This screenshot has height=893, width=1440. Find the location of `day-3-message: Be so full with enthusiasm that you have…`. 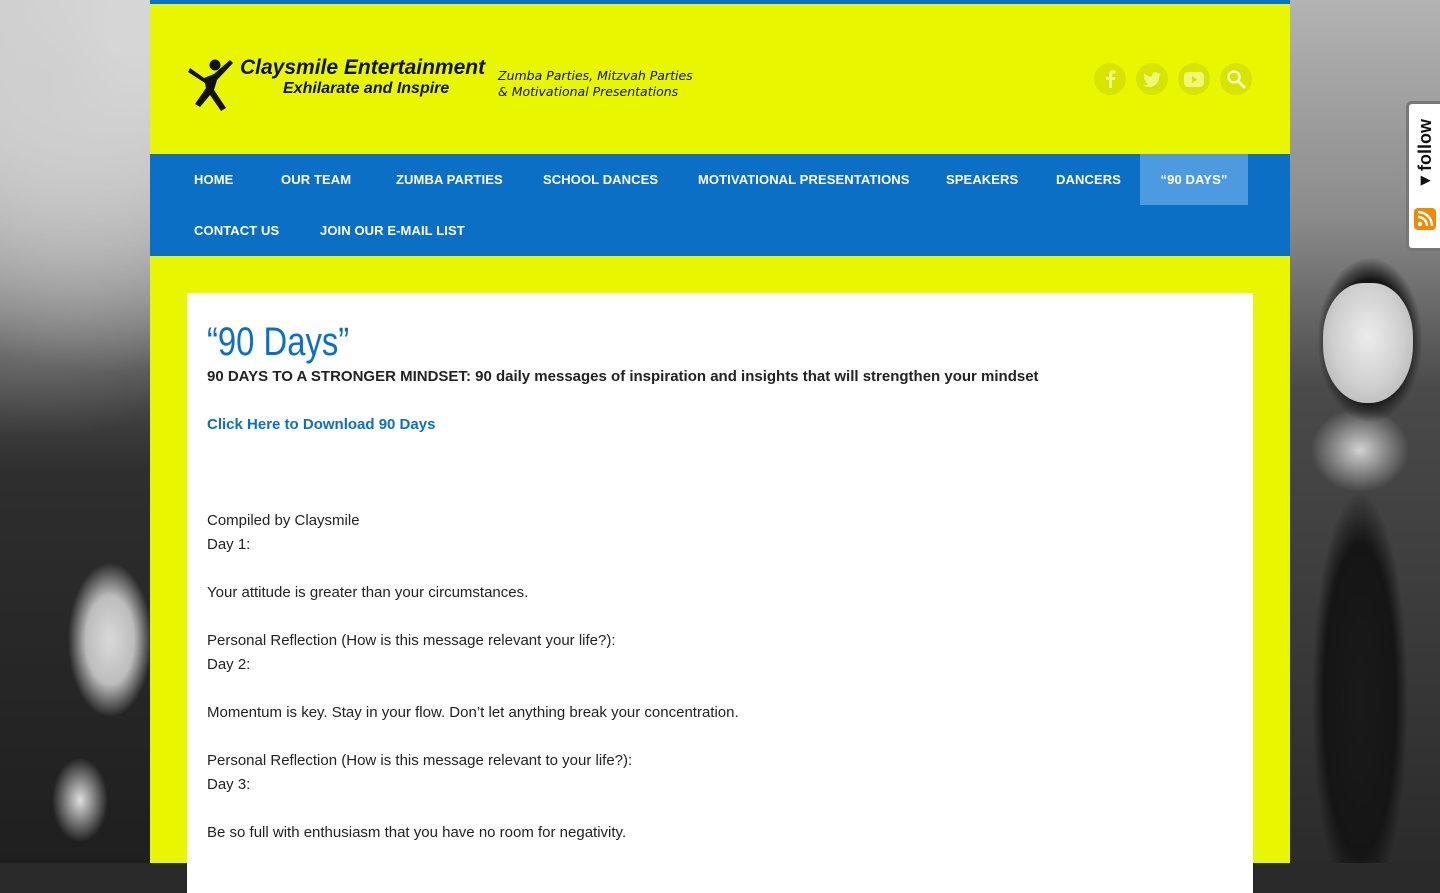

day-3-message: Be so full with enthusiasm that you have… is located at coordinates (417, 832).